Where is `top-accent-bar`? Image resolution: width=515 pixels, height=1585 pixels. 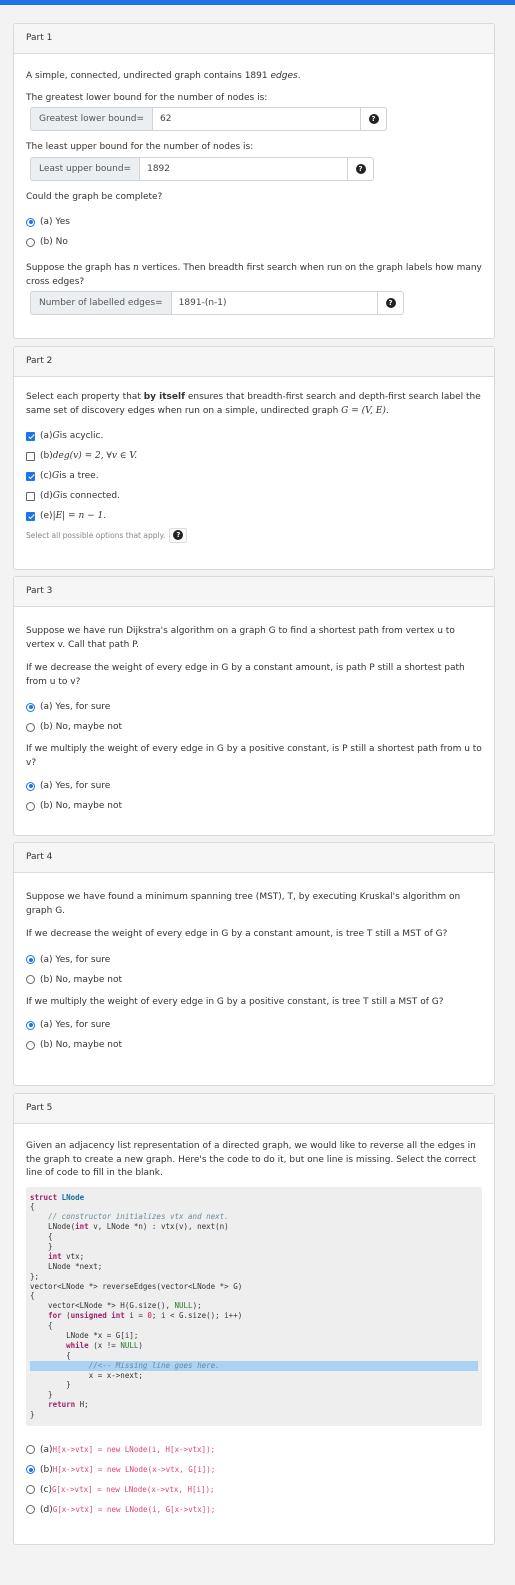
top-accent-bar is located at coordinates (257, 2).